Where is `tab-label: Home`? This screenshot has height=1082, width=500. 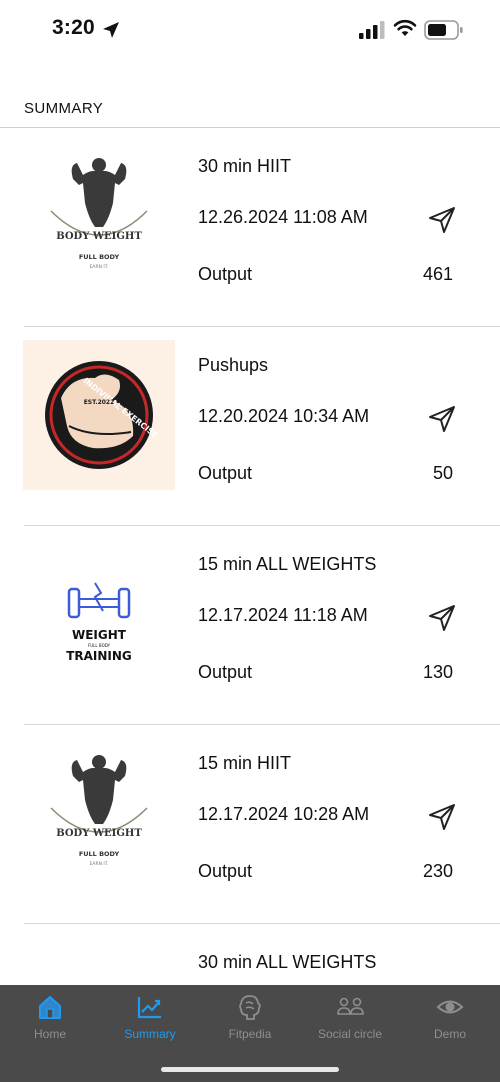 tab-label: Home is located at coordinates (49, 1034).